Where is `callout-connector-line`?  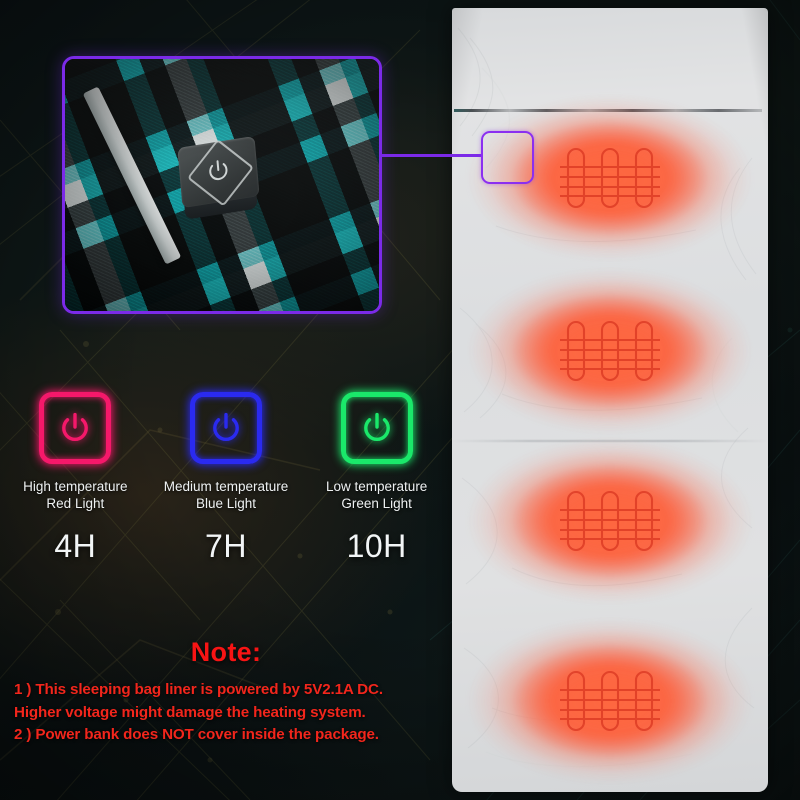 callout-connector-line is located at coordinates (426, 155).